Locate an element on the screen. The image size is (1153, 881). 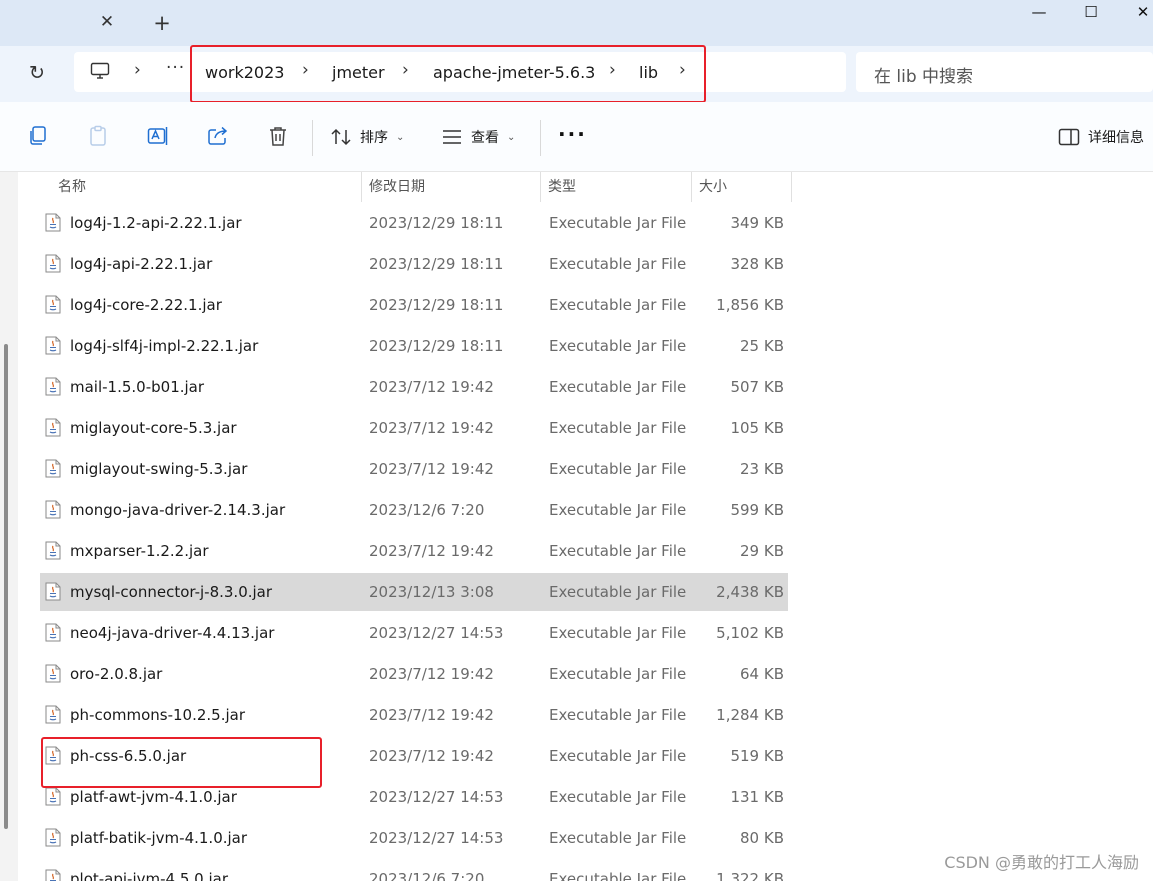
file-size: 349 KB is located at coordinates (757, 223).